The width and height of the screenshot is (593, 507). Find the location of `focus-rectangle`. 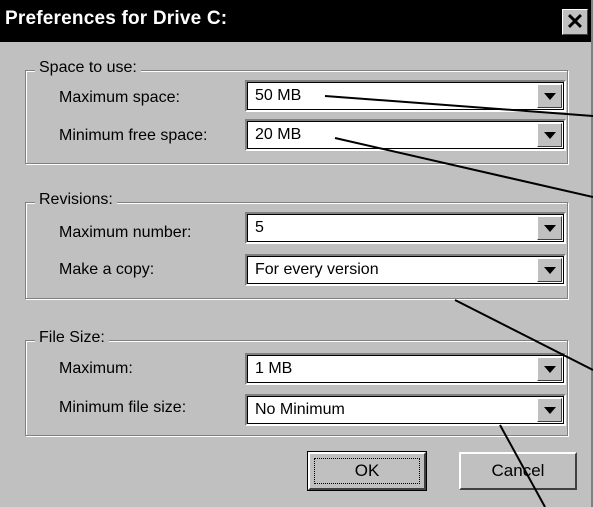

focus-rectangle is located at coordinates (367, 471).